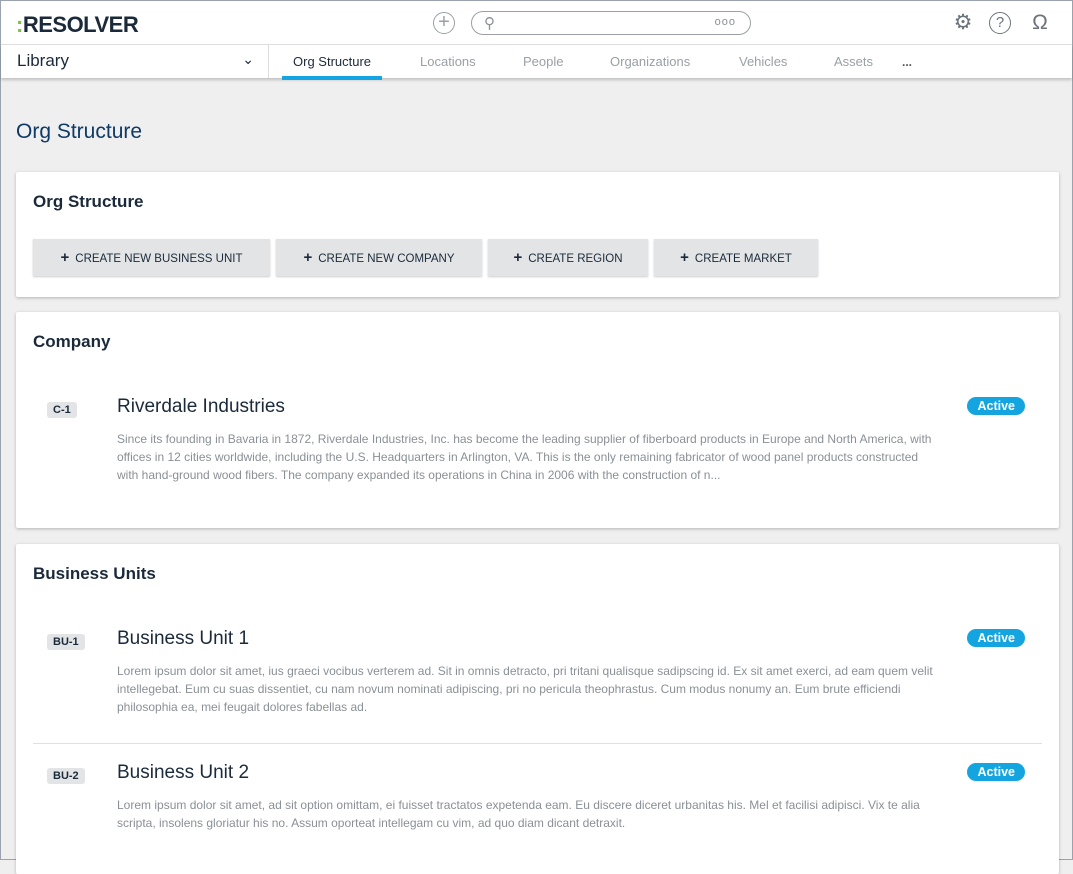 The height and width of the screenshot is (874, 1073). What do you see at coordinates (183, 639) in the screenshot?
I see `item-title: Business Unit 1` at bounding box center [183, 639].